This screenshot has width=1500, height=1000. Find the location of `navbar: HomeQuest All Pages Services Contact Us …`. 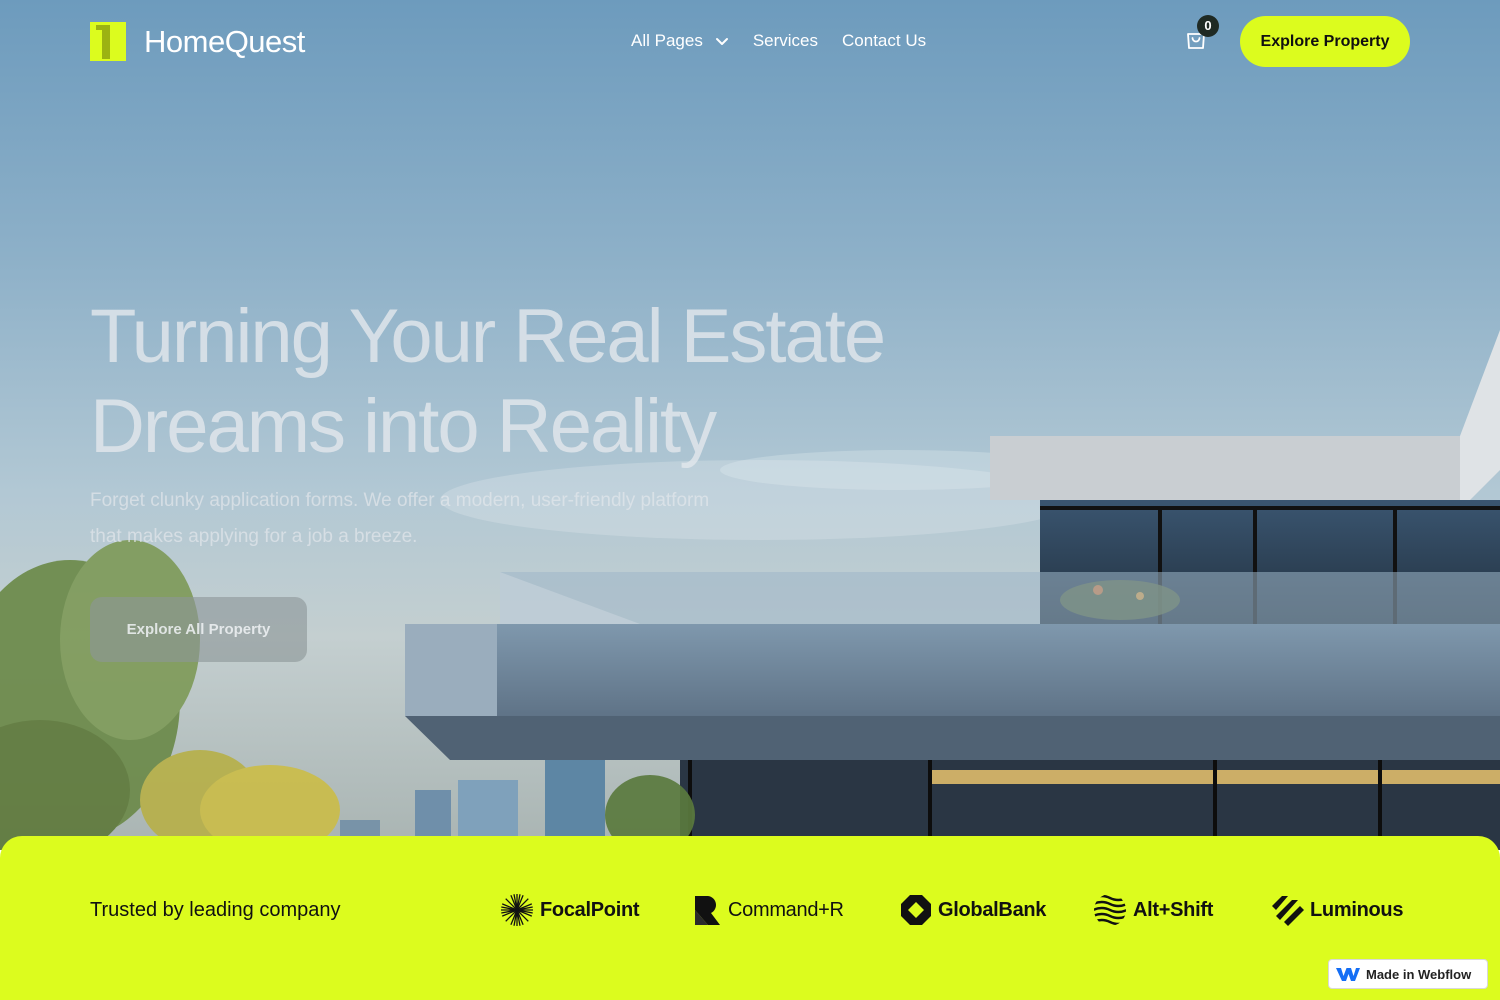

navbar: HomeQuest All Pages Services Contact Us … is located at coordinates (750, 42).